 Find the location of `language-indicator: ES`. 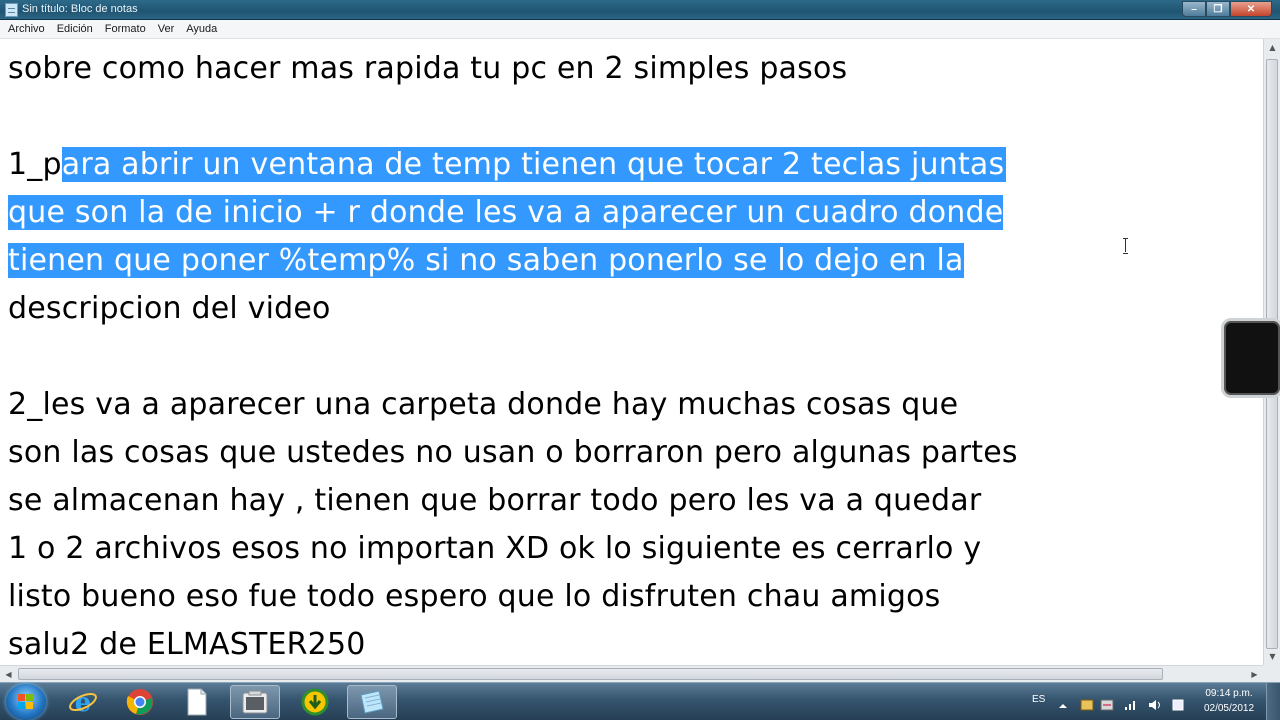

language-indicator: ES is located at coordinates (1038, 699).